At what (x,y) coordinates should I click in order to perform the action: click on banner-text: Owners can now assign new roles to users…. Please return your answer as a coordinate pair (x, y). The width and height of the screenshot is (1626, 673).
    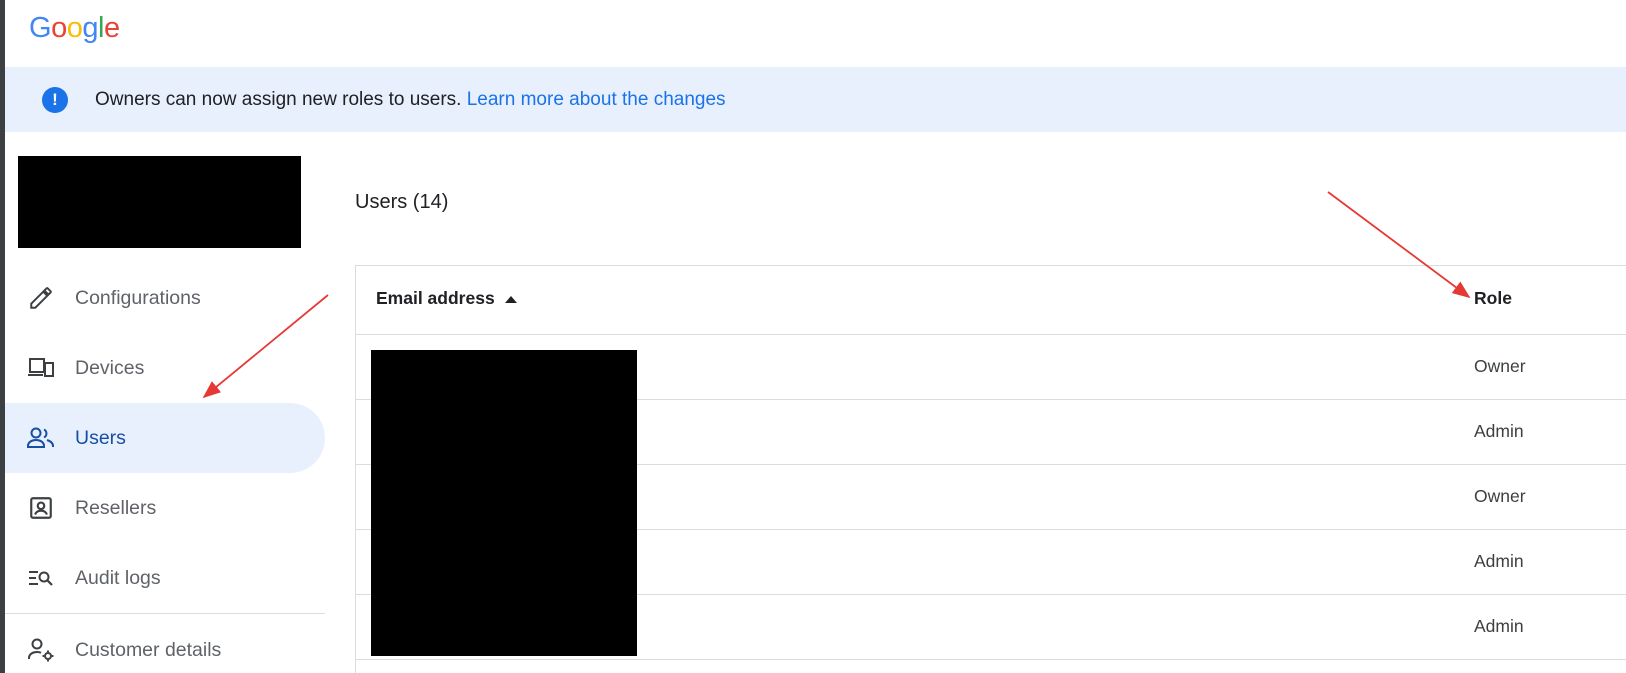
    Looking at the image, I should click on (281, 99).